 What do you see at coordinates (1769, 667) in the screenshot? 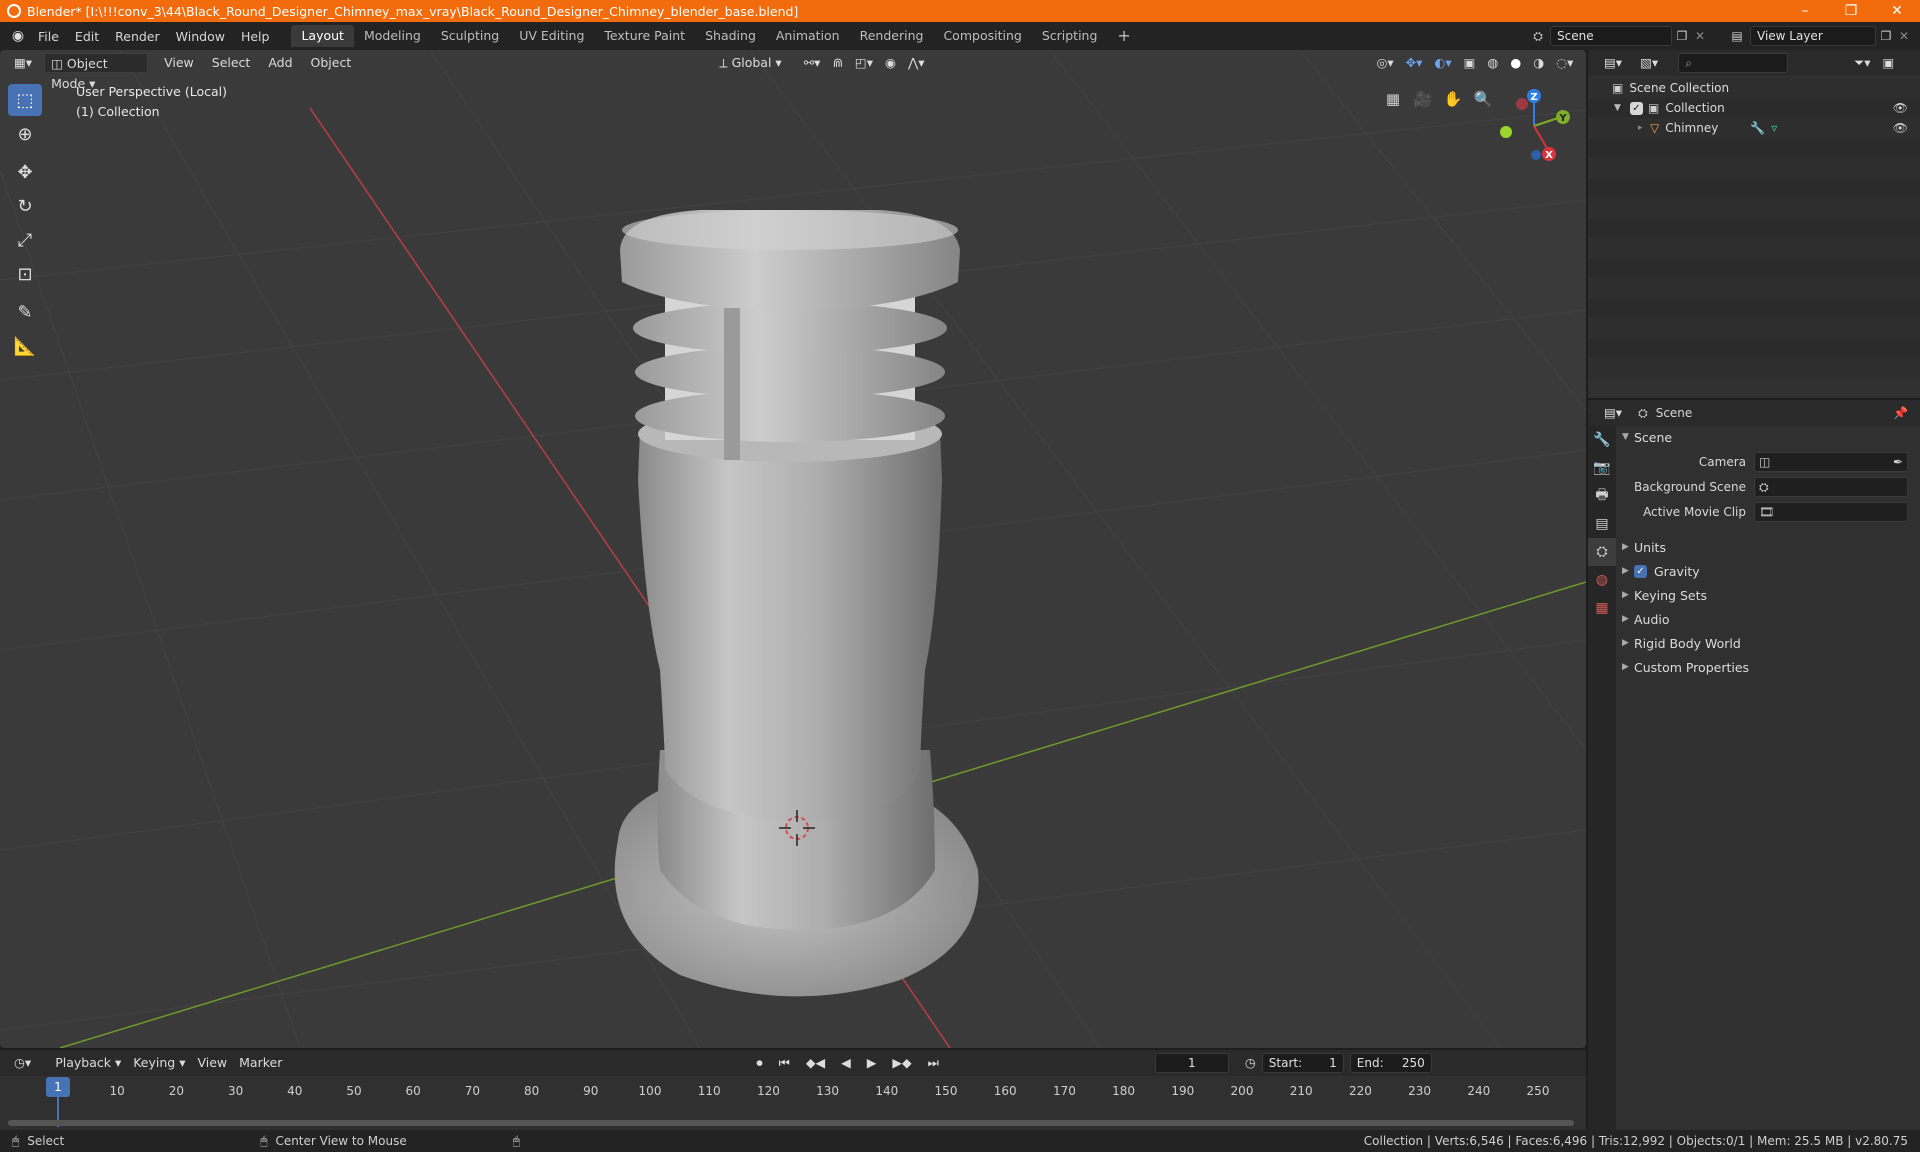
I see `custom-properties-section-header: ▶ Custom Properties` at bounding box center [1769, 667].